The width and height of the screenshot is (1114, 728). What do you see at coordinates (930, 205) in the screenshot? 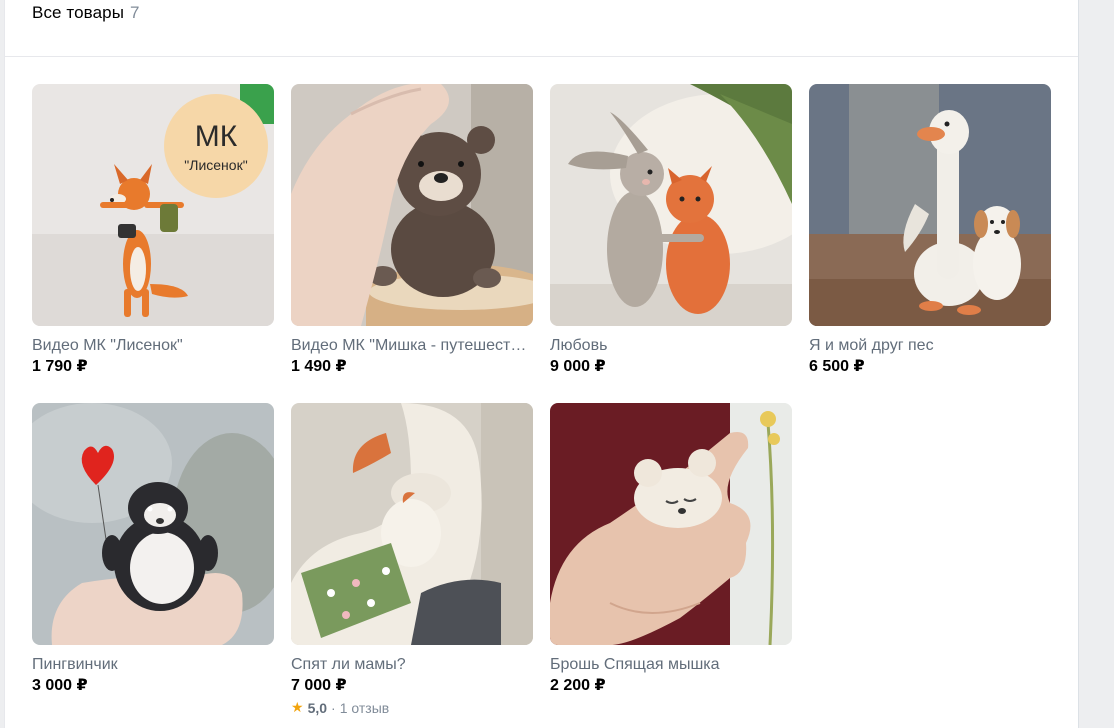
I see `product-image-goose-dog` at bounding box center [930, 205].